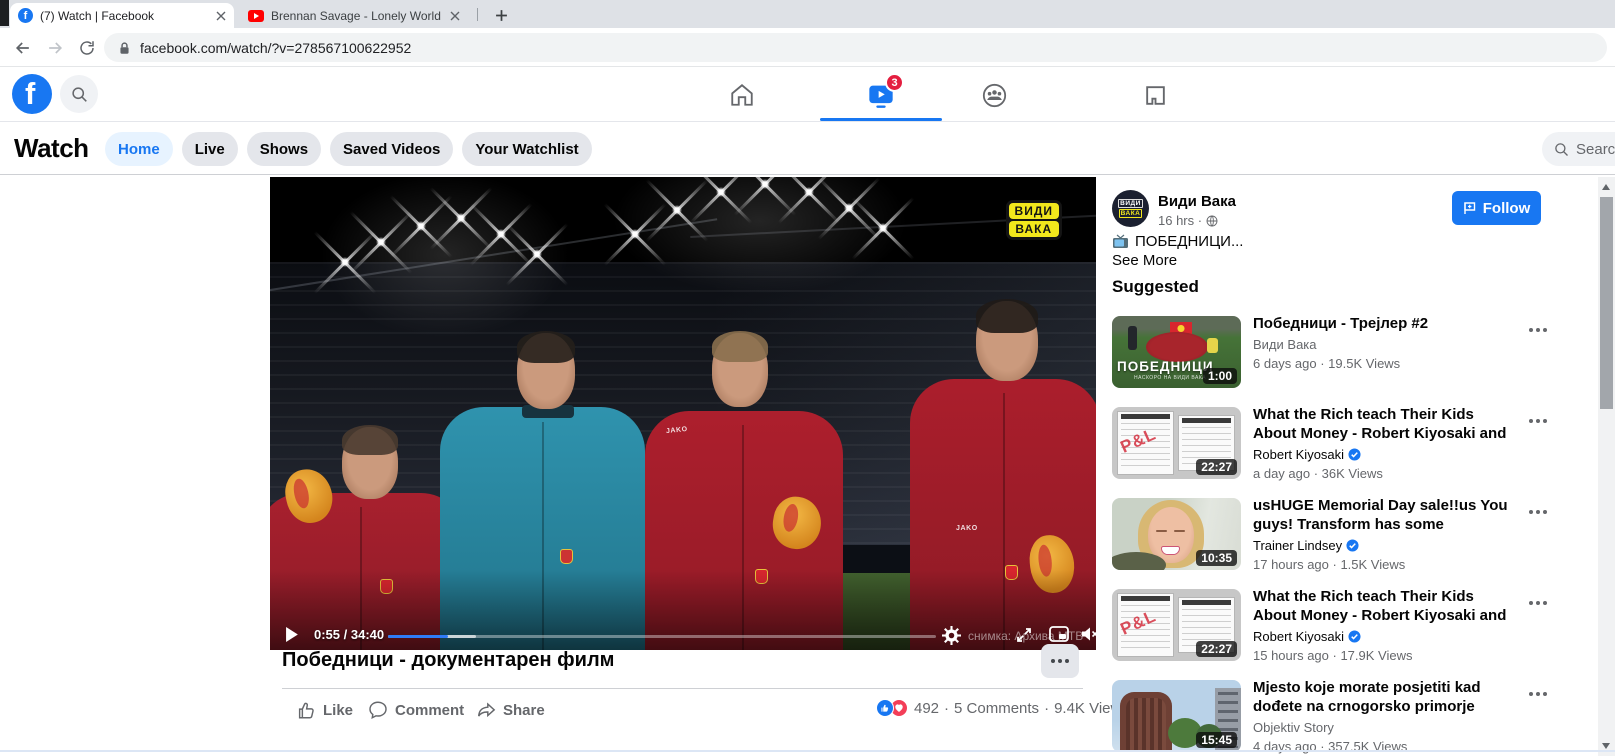  I want to click on back-button, so click(22, 47).